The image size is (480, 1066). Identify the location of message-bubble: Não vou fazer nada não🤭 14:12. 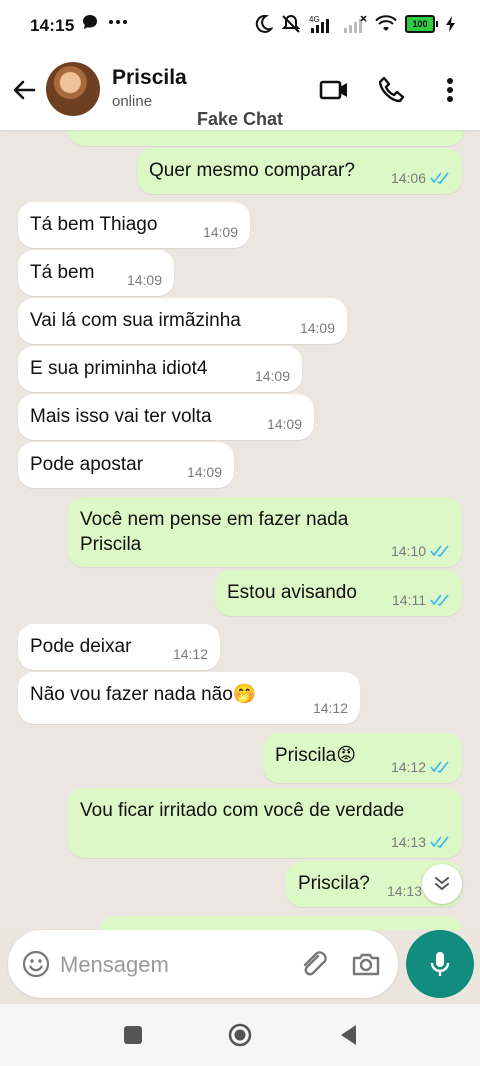
(189, 698).